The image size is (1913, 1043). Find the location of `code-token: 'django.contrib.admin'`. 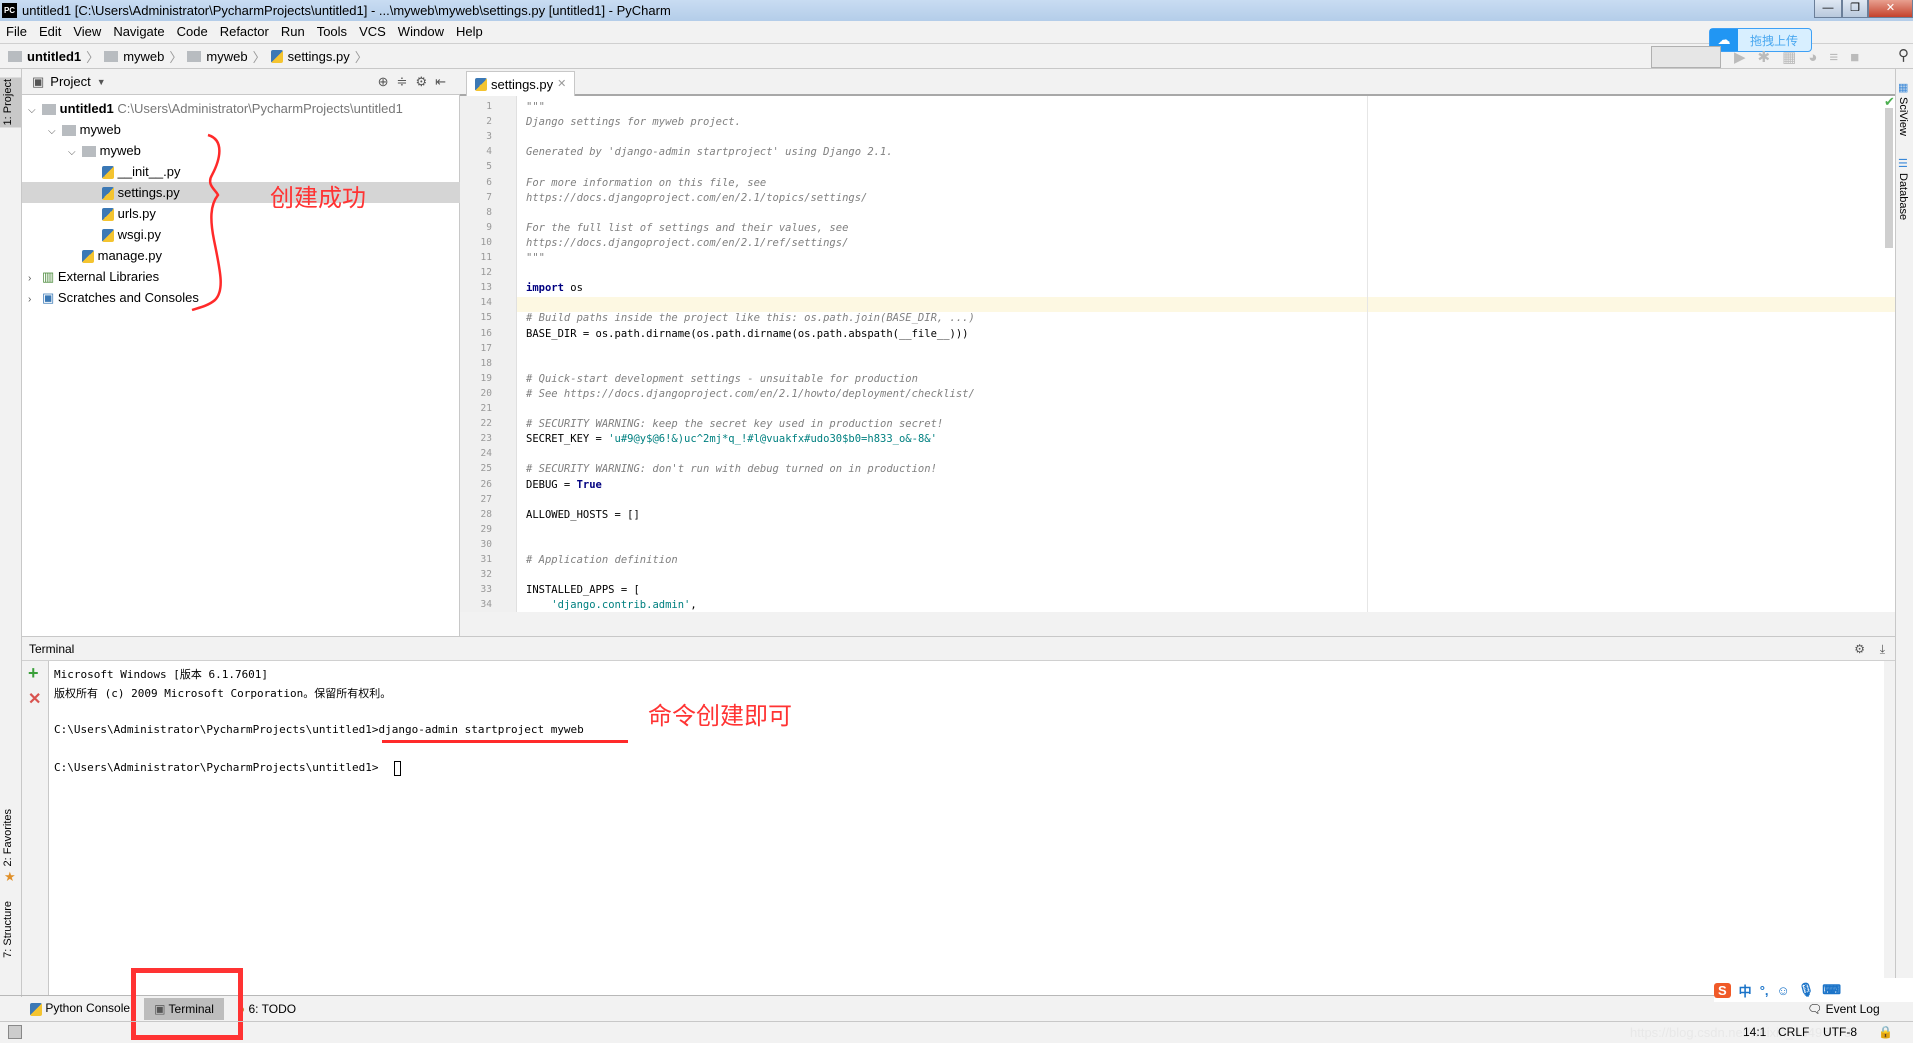

code-token: 'django.contrib.admin' is located at coordinates (621, 605).